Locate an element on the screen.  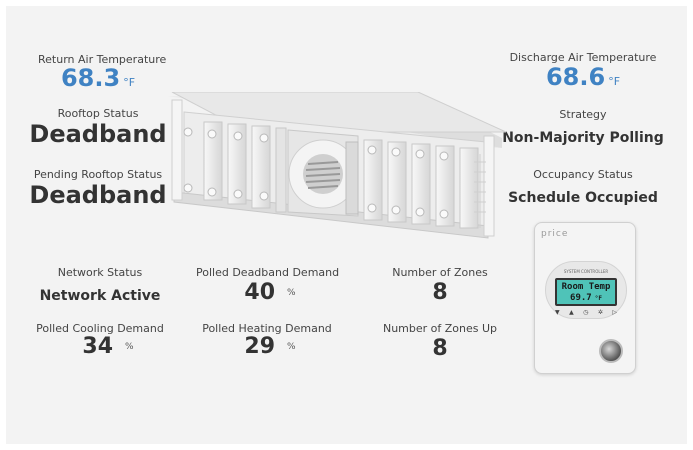
fan-housing is located at coordinates (323, 173).